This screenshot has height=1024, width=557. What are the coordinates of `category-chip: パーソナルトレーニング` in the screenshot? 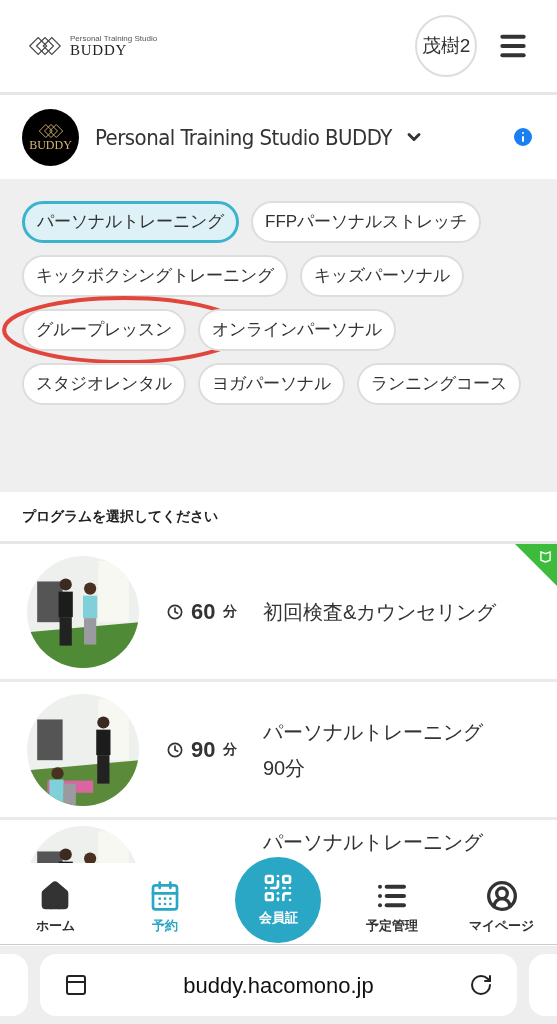 It's located at (130, 222).